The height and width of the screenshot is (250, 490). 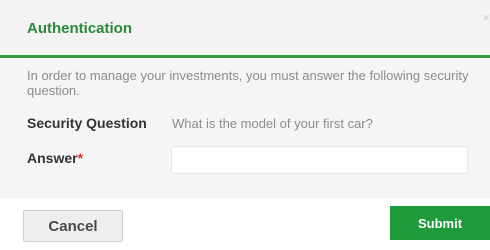 I want to click on dialog-title: Authentication, so click(x=79, y=28).